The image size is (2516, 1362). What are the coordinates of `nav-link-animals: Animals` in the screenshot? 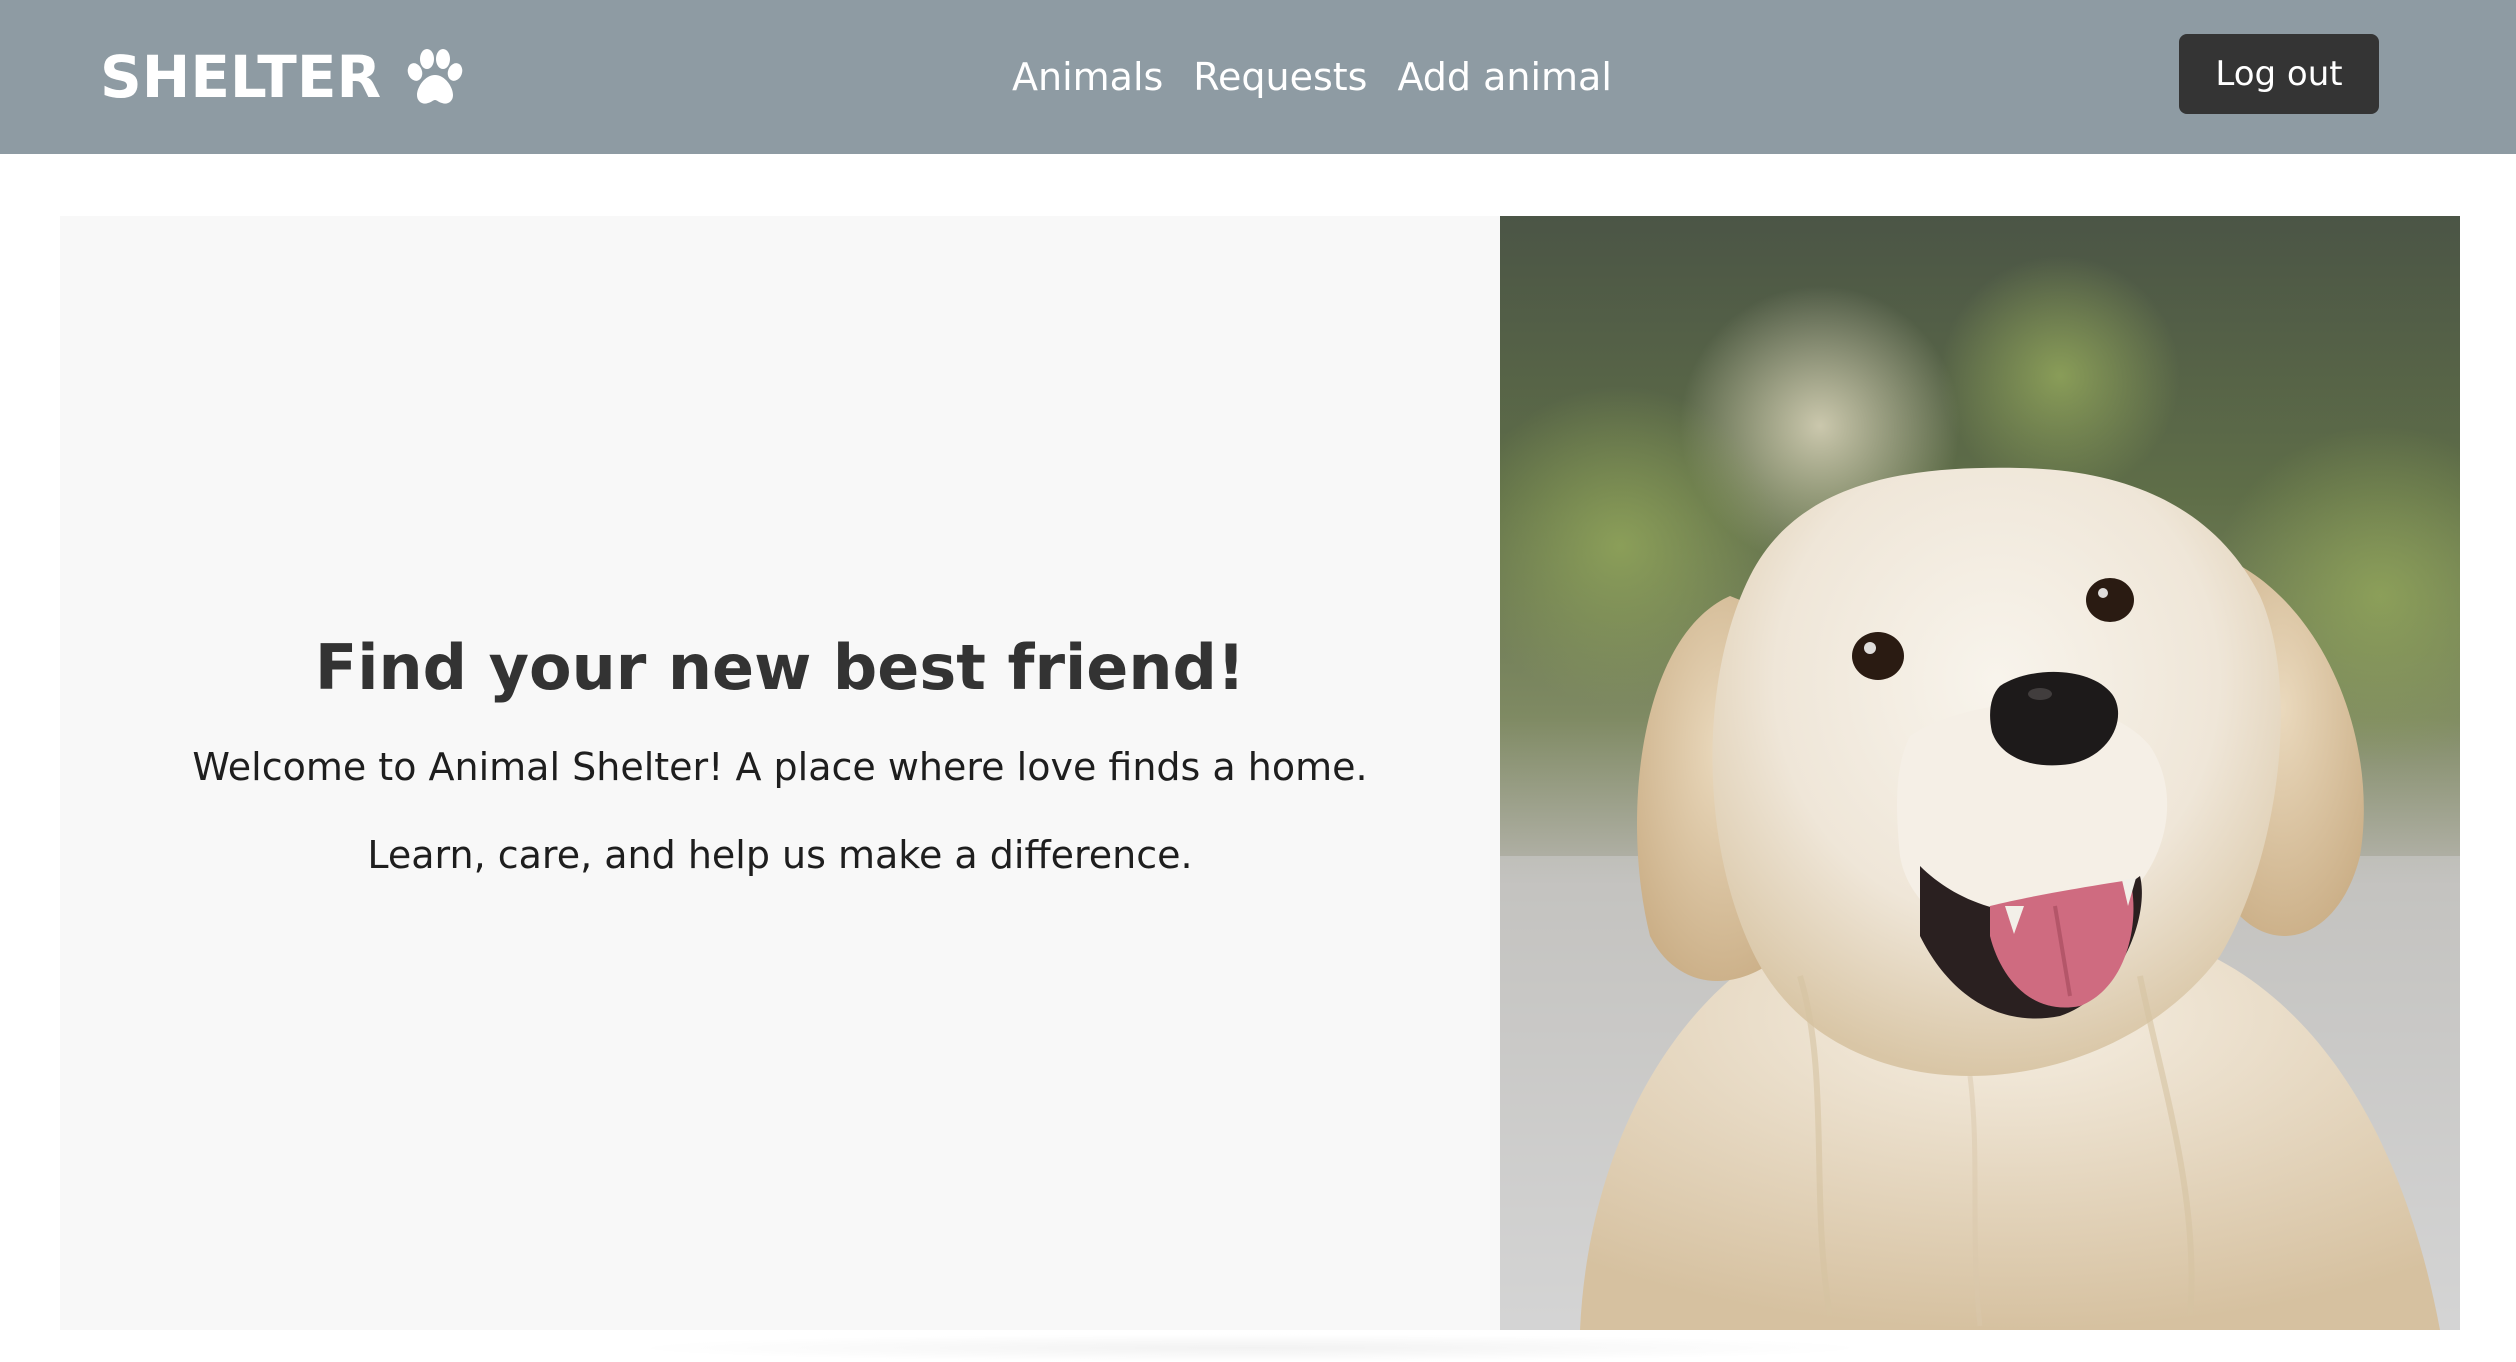 It's located at (1087, 77).